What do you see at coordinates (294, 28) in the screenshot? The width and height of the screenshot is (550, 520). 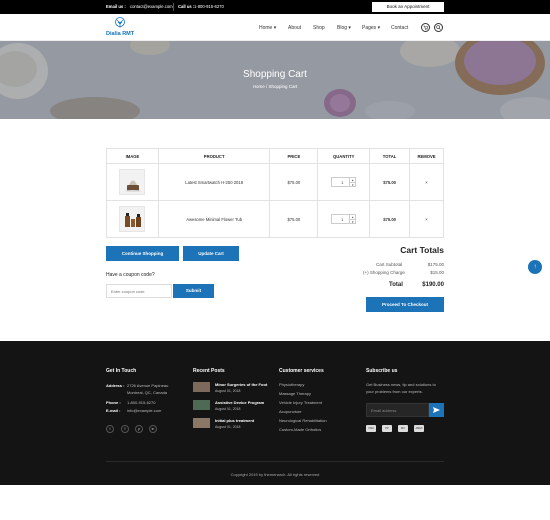 I see `nav-about: About` at bounding box center [294, 28].